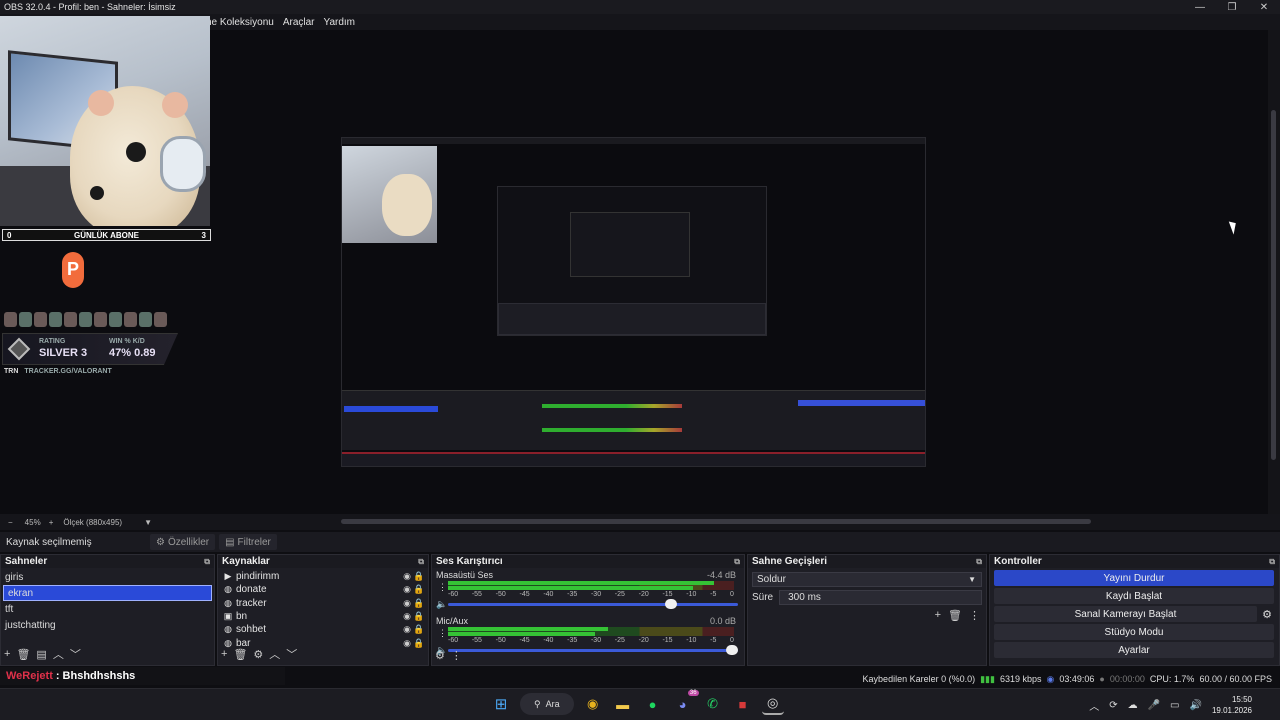  Describe the element at coordinates (772, 704) in the screenshot. I see `obs-icon: ◎` at that location.